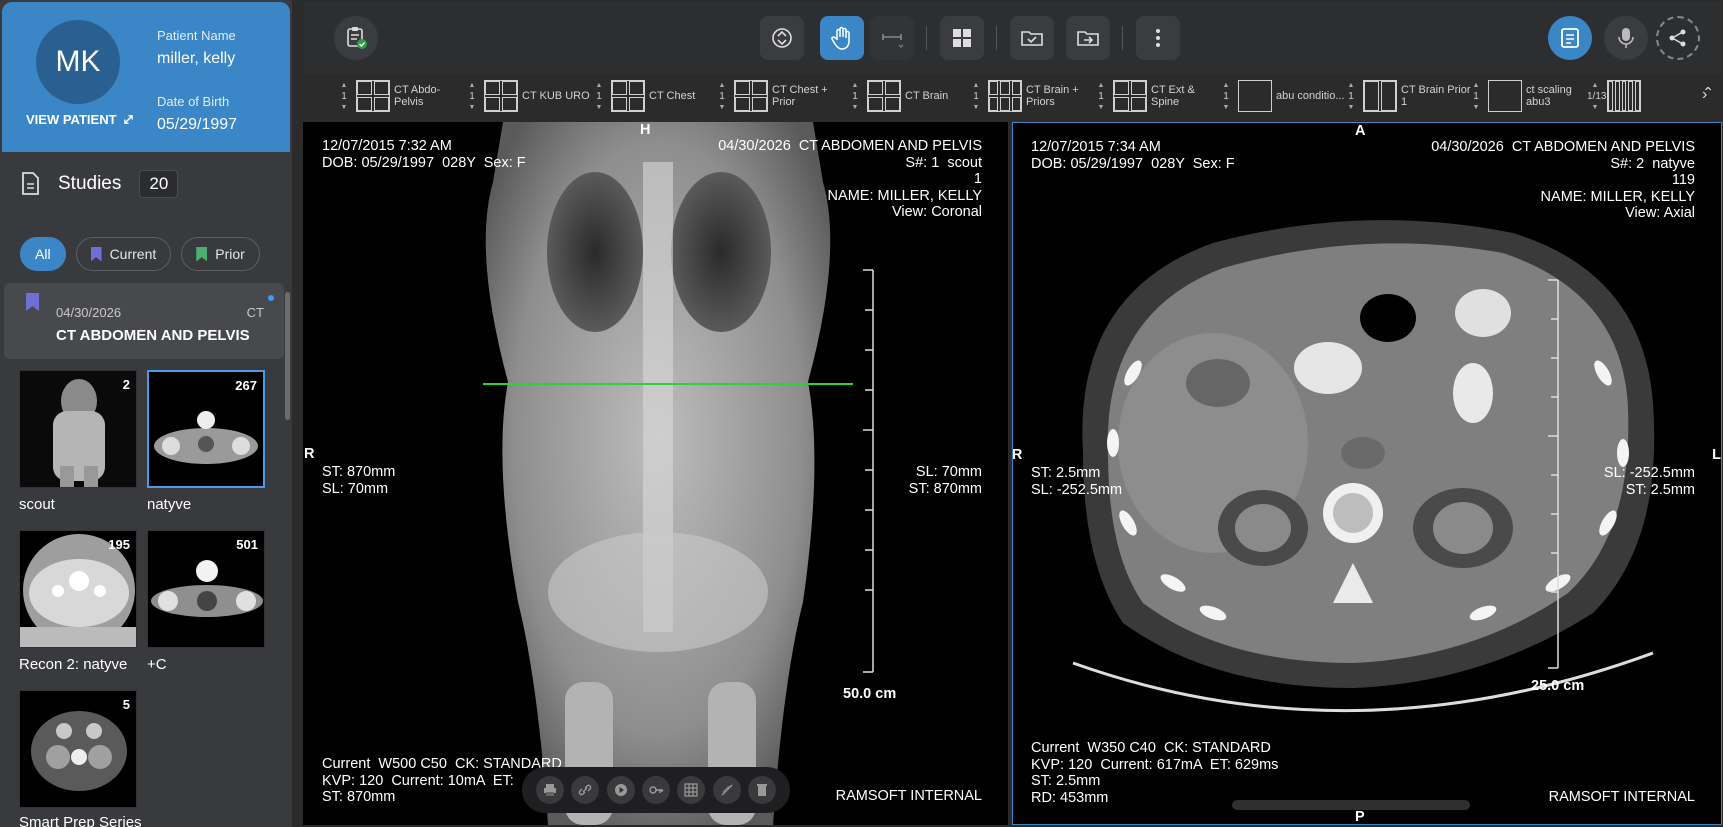  I want to click on patient-name-label: Patient Name, so click(196, 35).